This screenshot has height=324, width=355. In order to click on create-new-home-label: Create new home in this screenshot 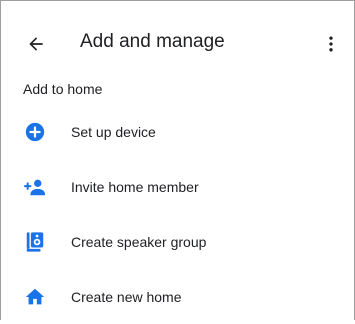, I will do `click(126, 297)`.